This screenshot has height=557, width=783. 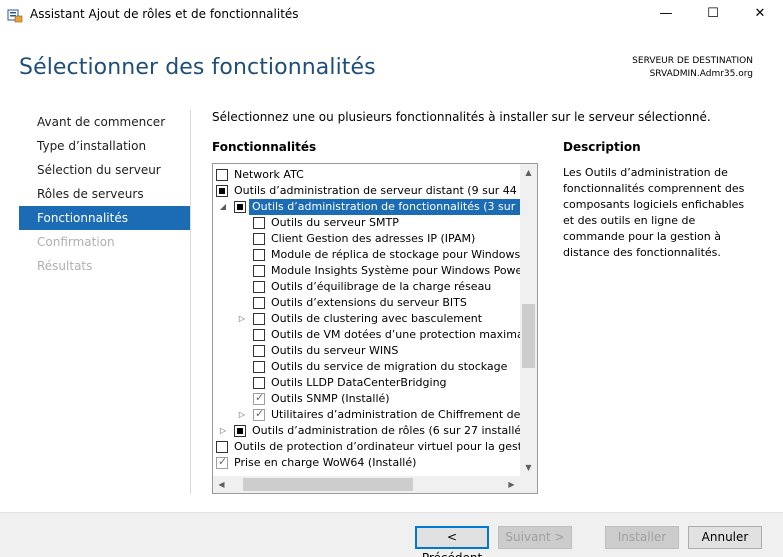 What do you see at coordinates (452, 541) in the screenshot?
I see `previous-button: < Précédent` at bounding box center [452, 541].